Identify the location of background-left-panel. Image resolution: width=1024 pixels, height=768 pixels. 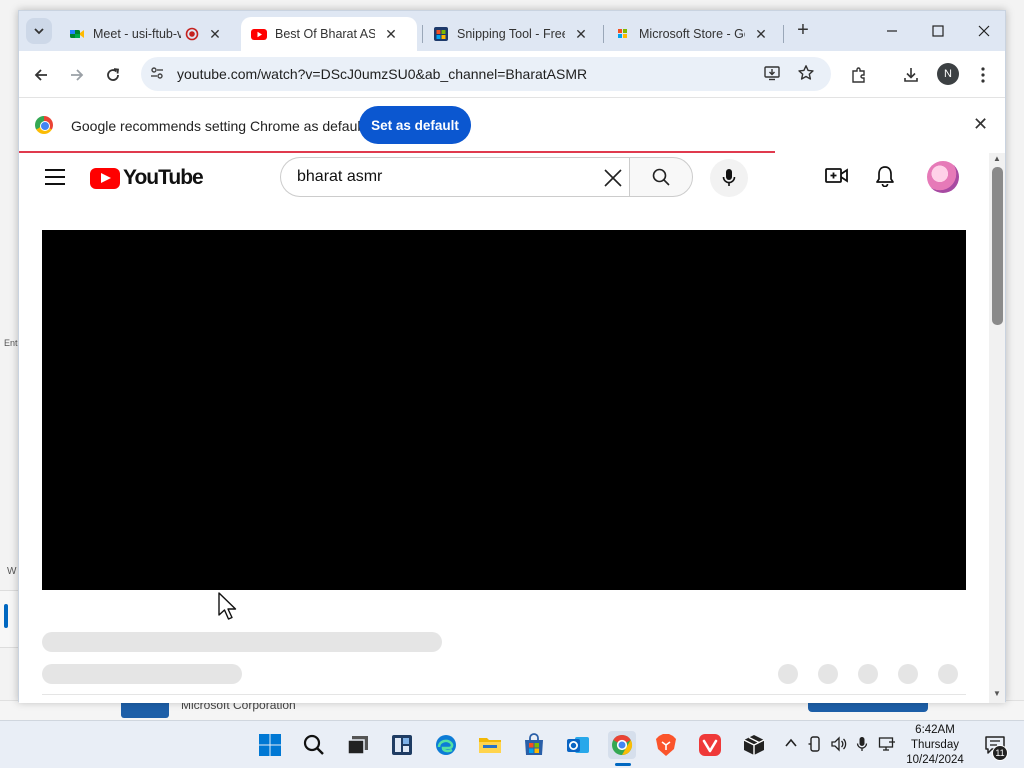
(9, 619).